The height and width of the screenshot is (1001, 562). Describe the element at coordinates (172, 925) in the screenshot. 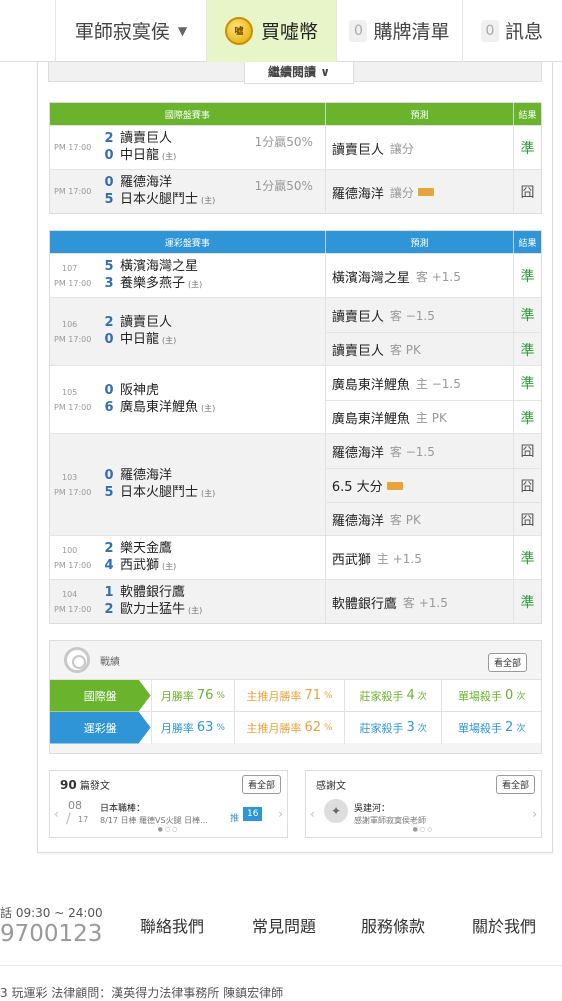

I see `footer-link-contact: 聯絡我們` at that location.